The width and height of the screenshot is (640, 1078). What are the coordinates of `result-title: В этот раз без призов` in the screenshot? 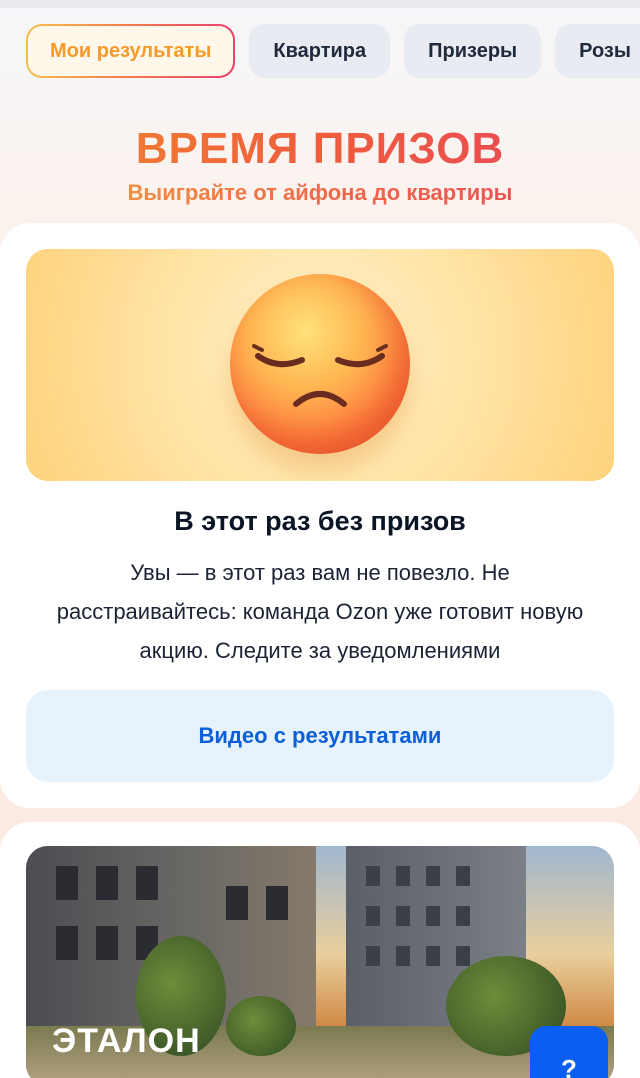 It's located at (320, 521).